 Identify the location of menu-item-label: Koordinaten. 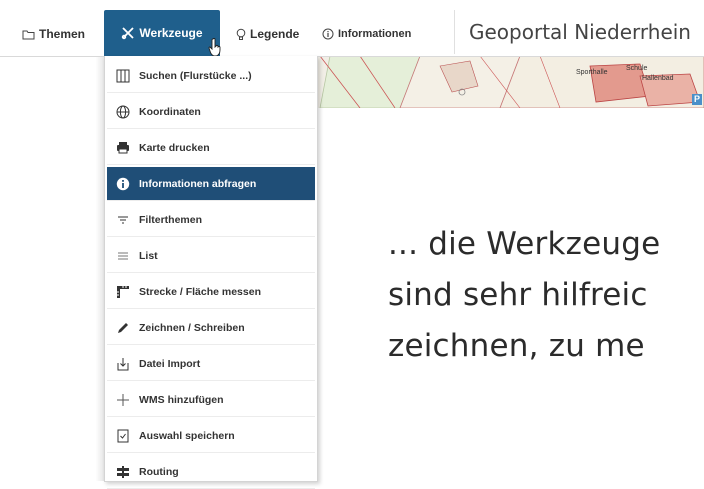
(170, 111).